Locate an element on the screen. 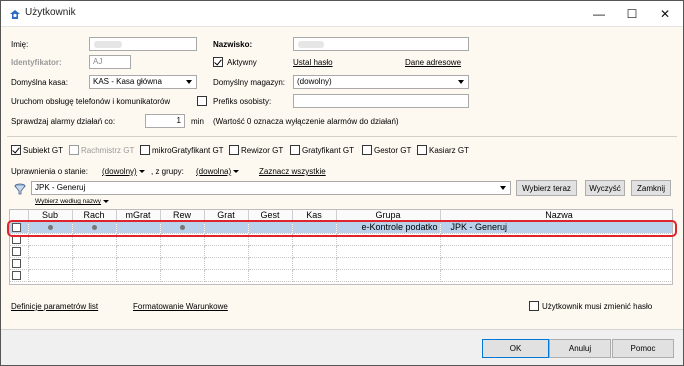 This screenshot has height=366, width=684. last-name-field is located at coordinates (381, 44).